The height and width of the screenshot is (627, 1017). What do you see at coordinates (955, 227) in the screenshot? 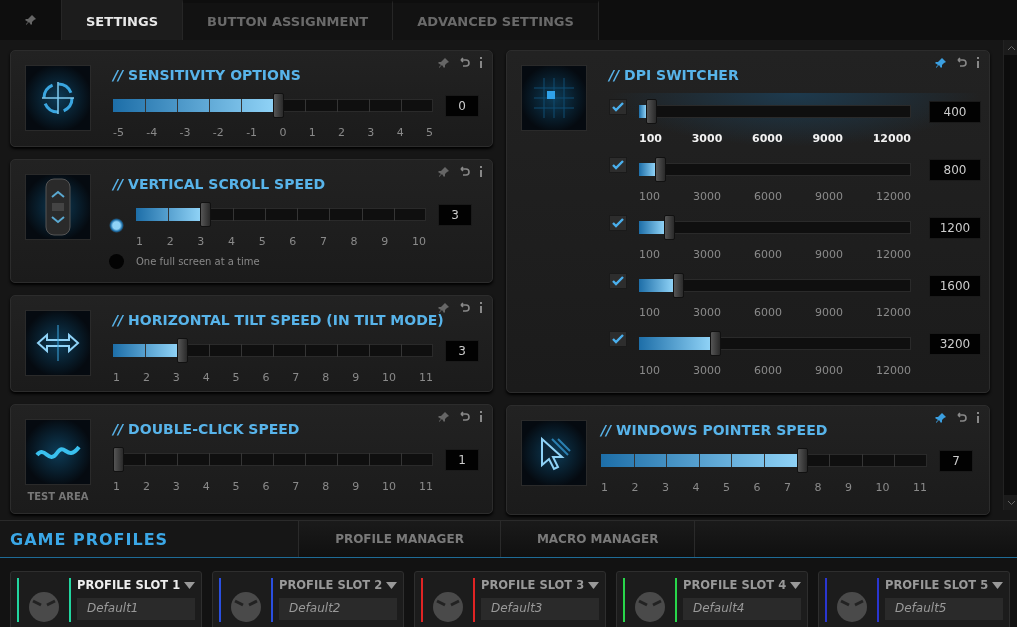
I see `value-field: 1200` at bounding box center [955, 227].